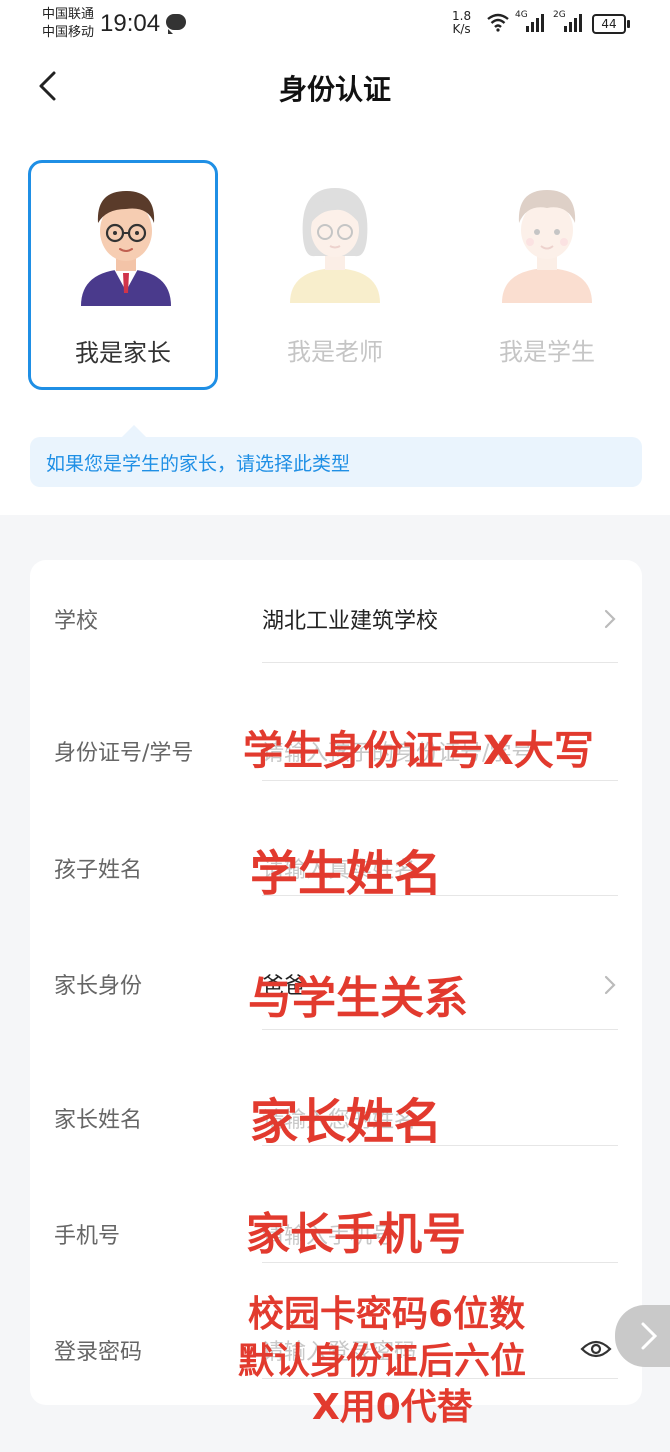 This screenshot has width=670, height=1452. I want to click on carrier-2: 中国移动, so click(68, 32).